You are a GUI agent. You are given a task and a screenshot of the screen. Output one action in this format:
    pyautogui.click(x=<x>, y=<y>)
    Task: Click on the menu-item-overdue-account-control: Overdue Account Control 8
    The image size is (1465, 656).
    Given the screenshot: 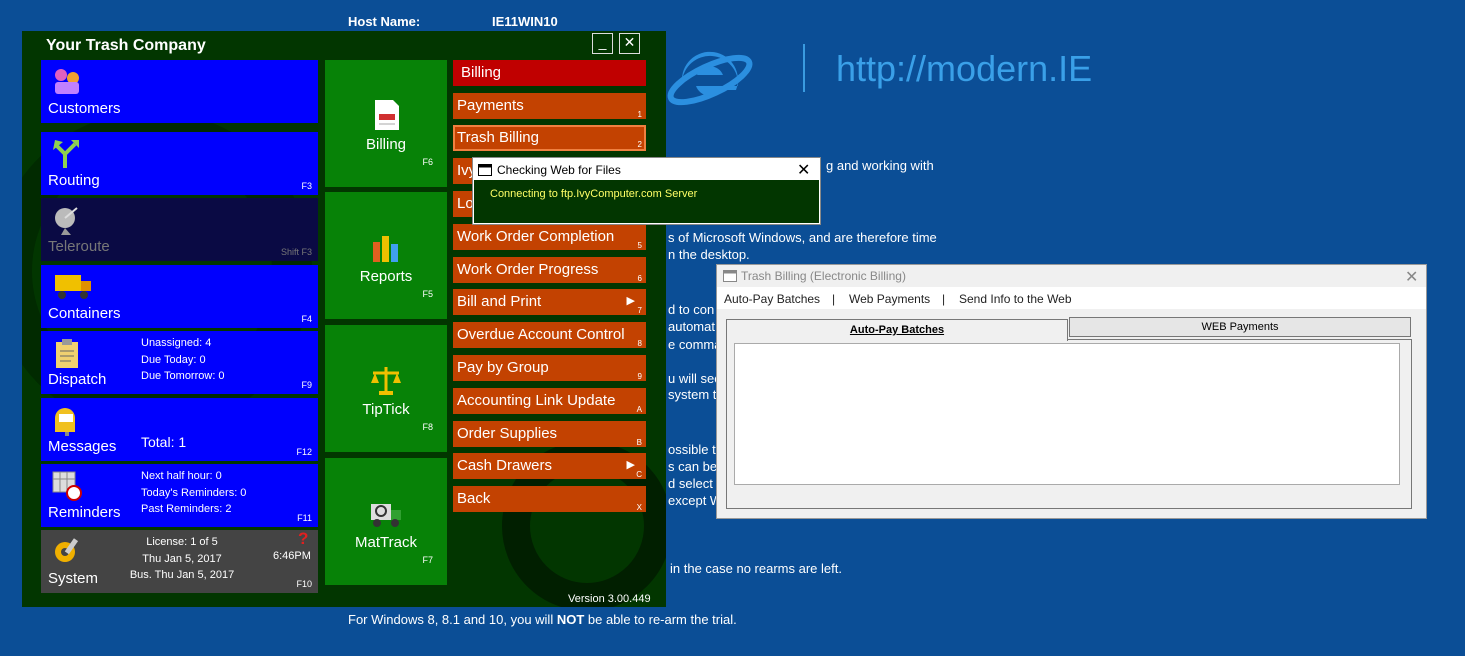 What is the action you would take?
    pyautogui.click(x=549, y=335)
    